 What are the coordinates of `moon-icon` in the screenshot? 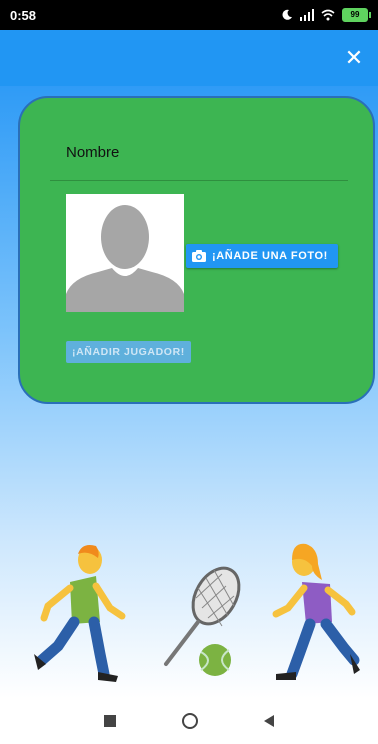 It's located at (287, 14).